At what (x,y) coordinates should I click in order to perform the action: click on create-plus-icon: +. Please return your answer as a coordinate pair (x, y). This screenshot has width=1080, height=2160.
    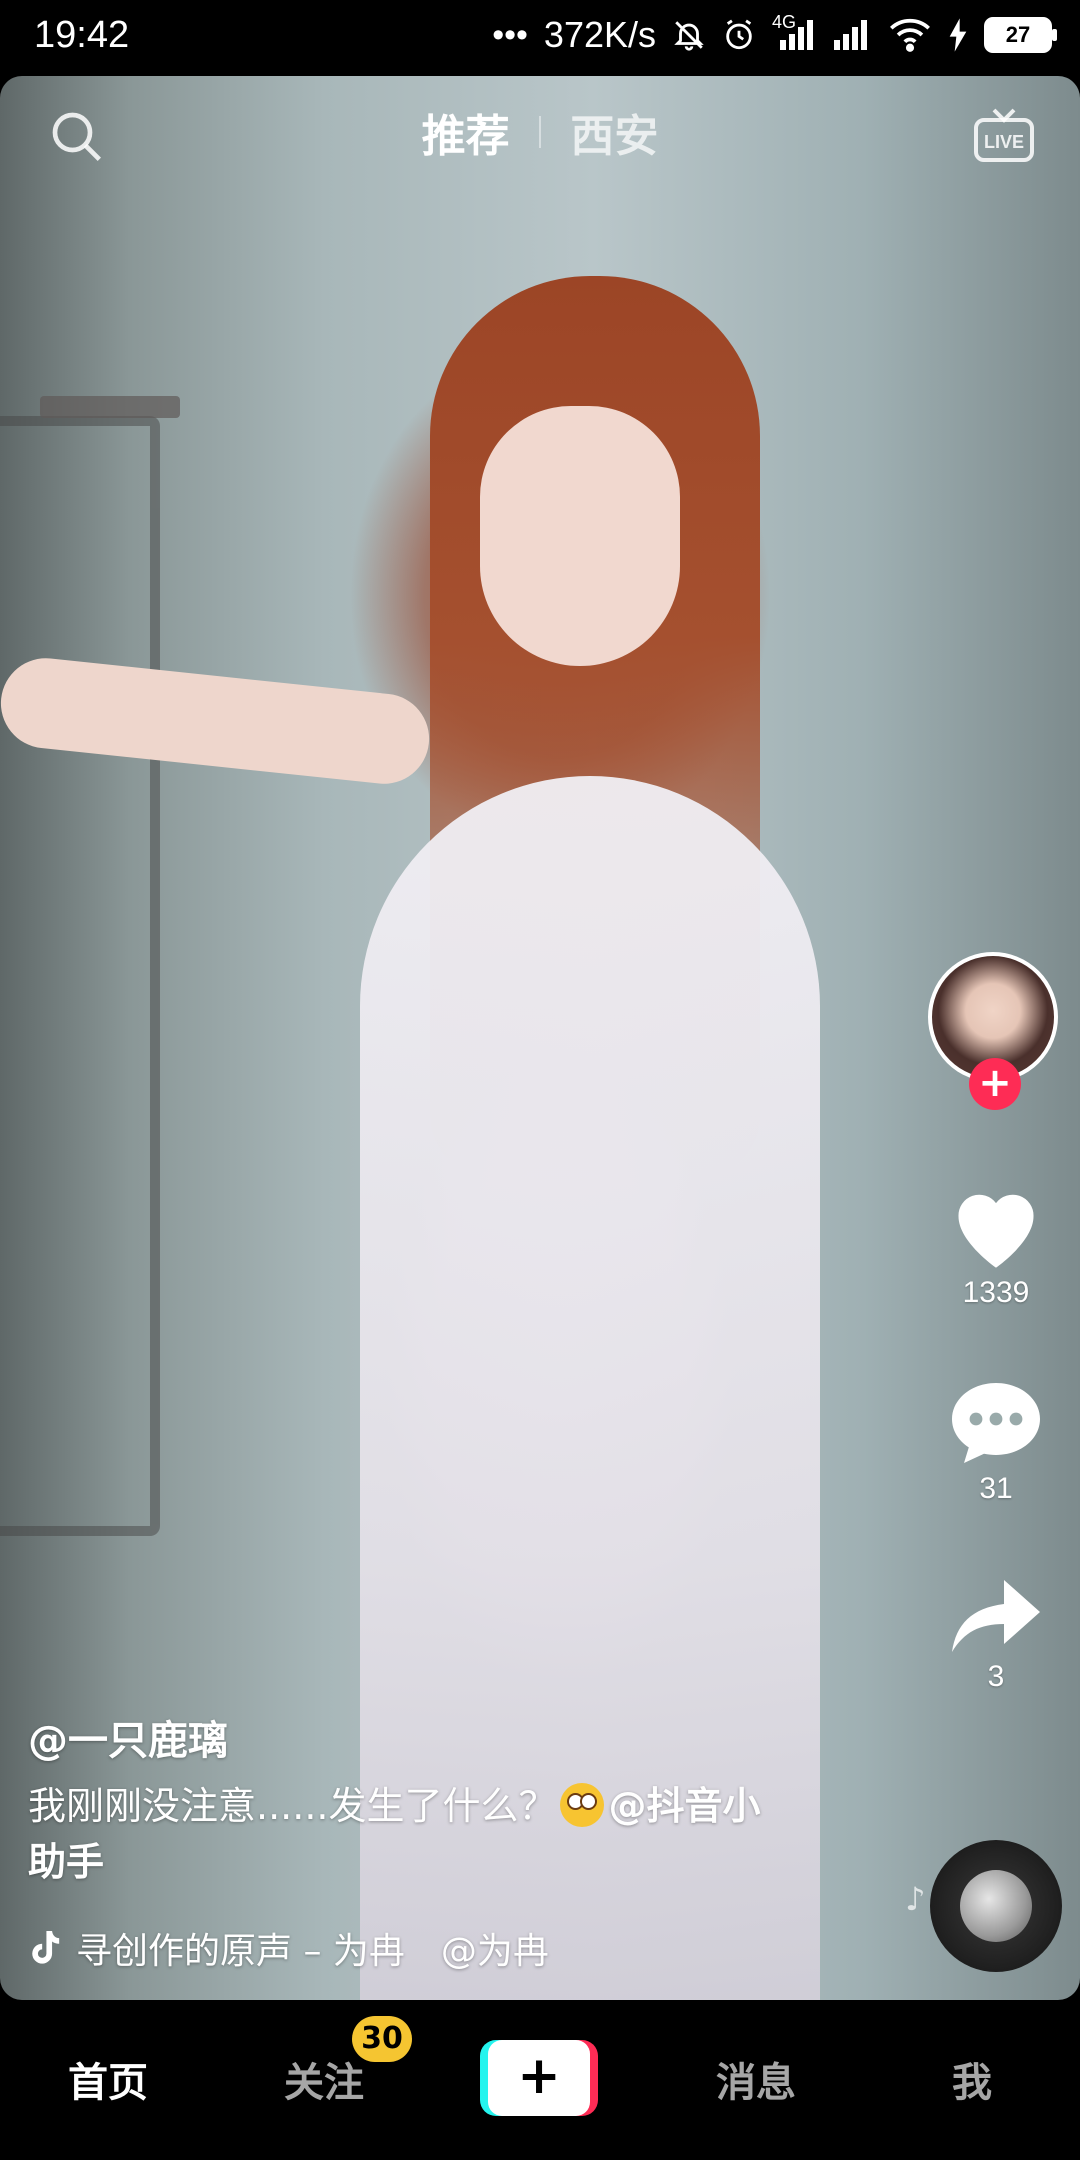
    Looking at the image, I should click on (539, 2078).